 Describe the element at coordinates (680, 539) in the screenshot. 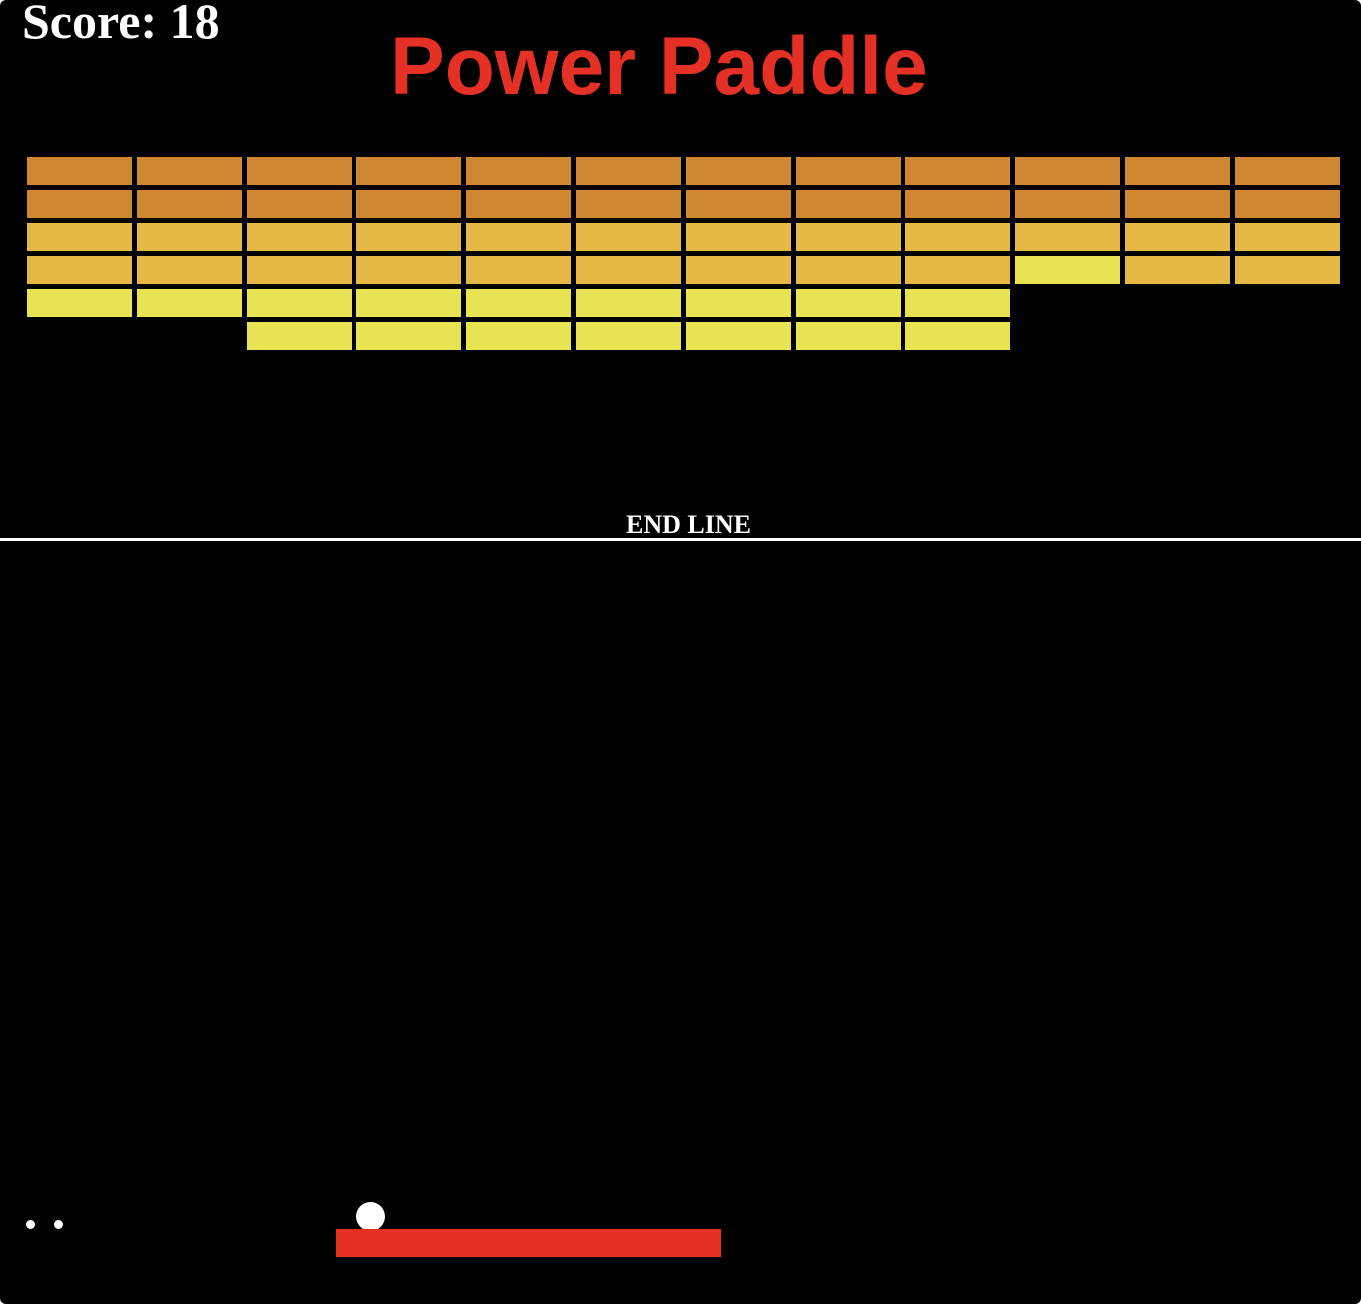

I see `end-line` at that location.